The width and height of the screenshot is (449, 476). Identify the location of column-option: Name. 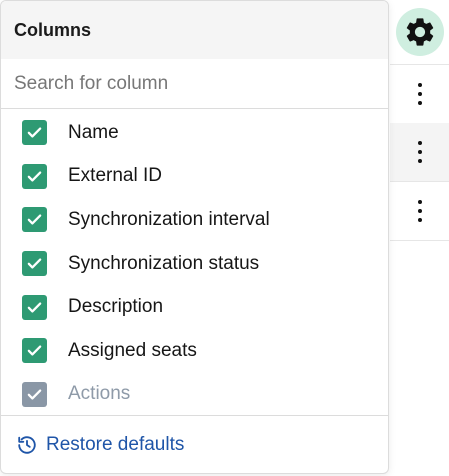
(194, 133).